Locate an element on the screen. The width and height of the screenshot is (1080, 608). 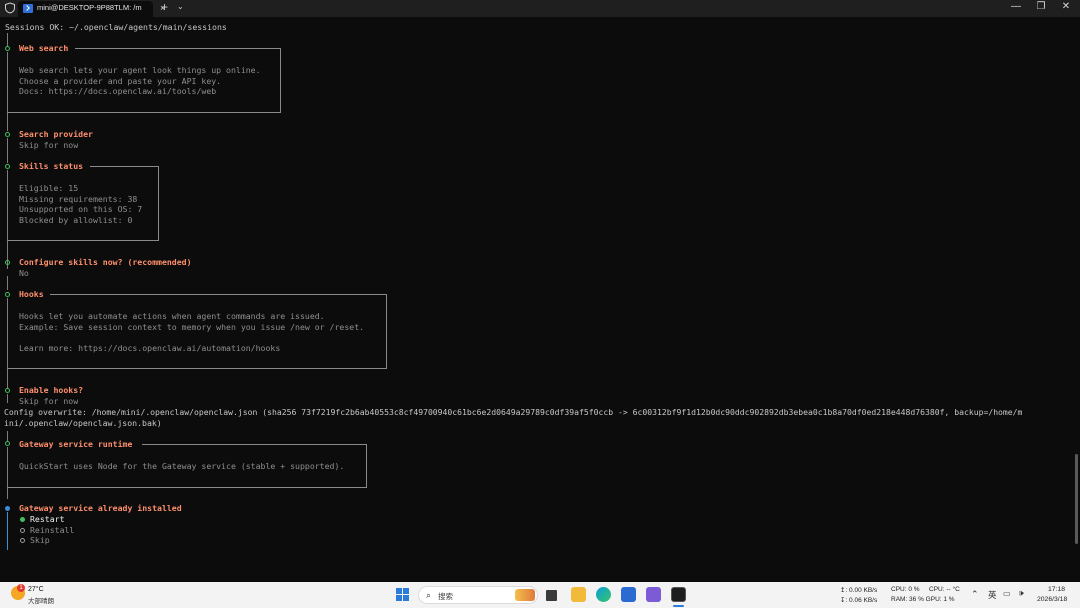
search-provider-value: Skip for now is located at coordinates (49, 145).